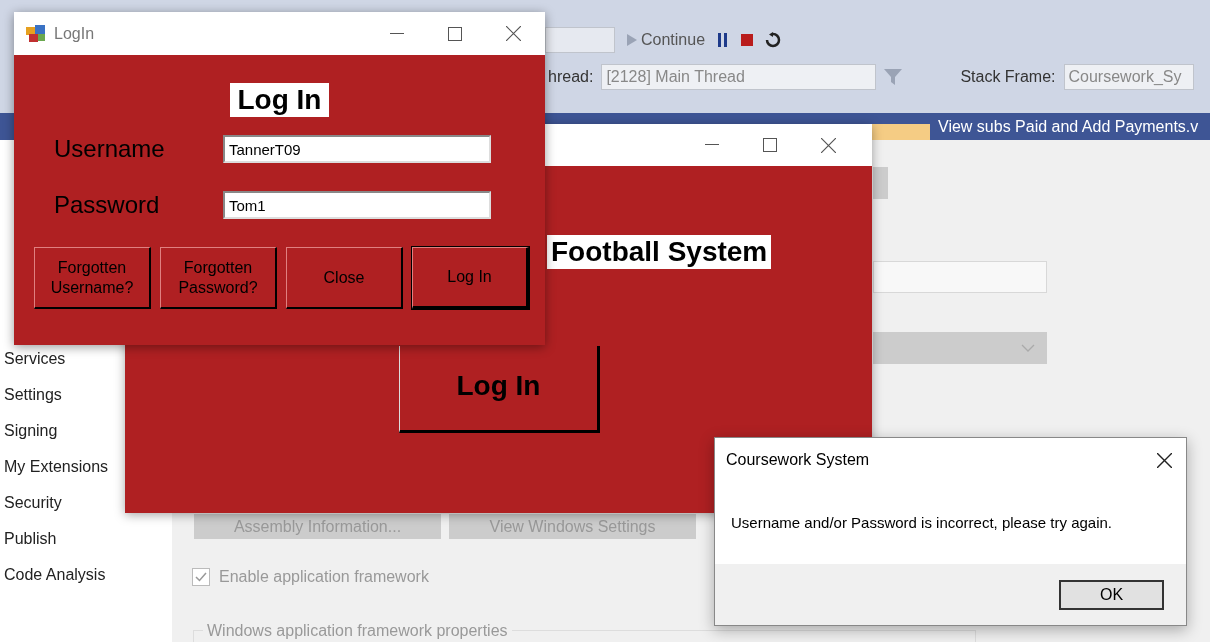 Image resolution: width=1210 pixels, height=642 pixels. Describe the element at coordinates (56, 502) in the screenshot. I see `sidebar-item: Security` at that location.